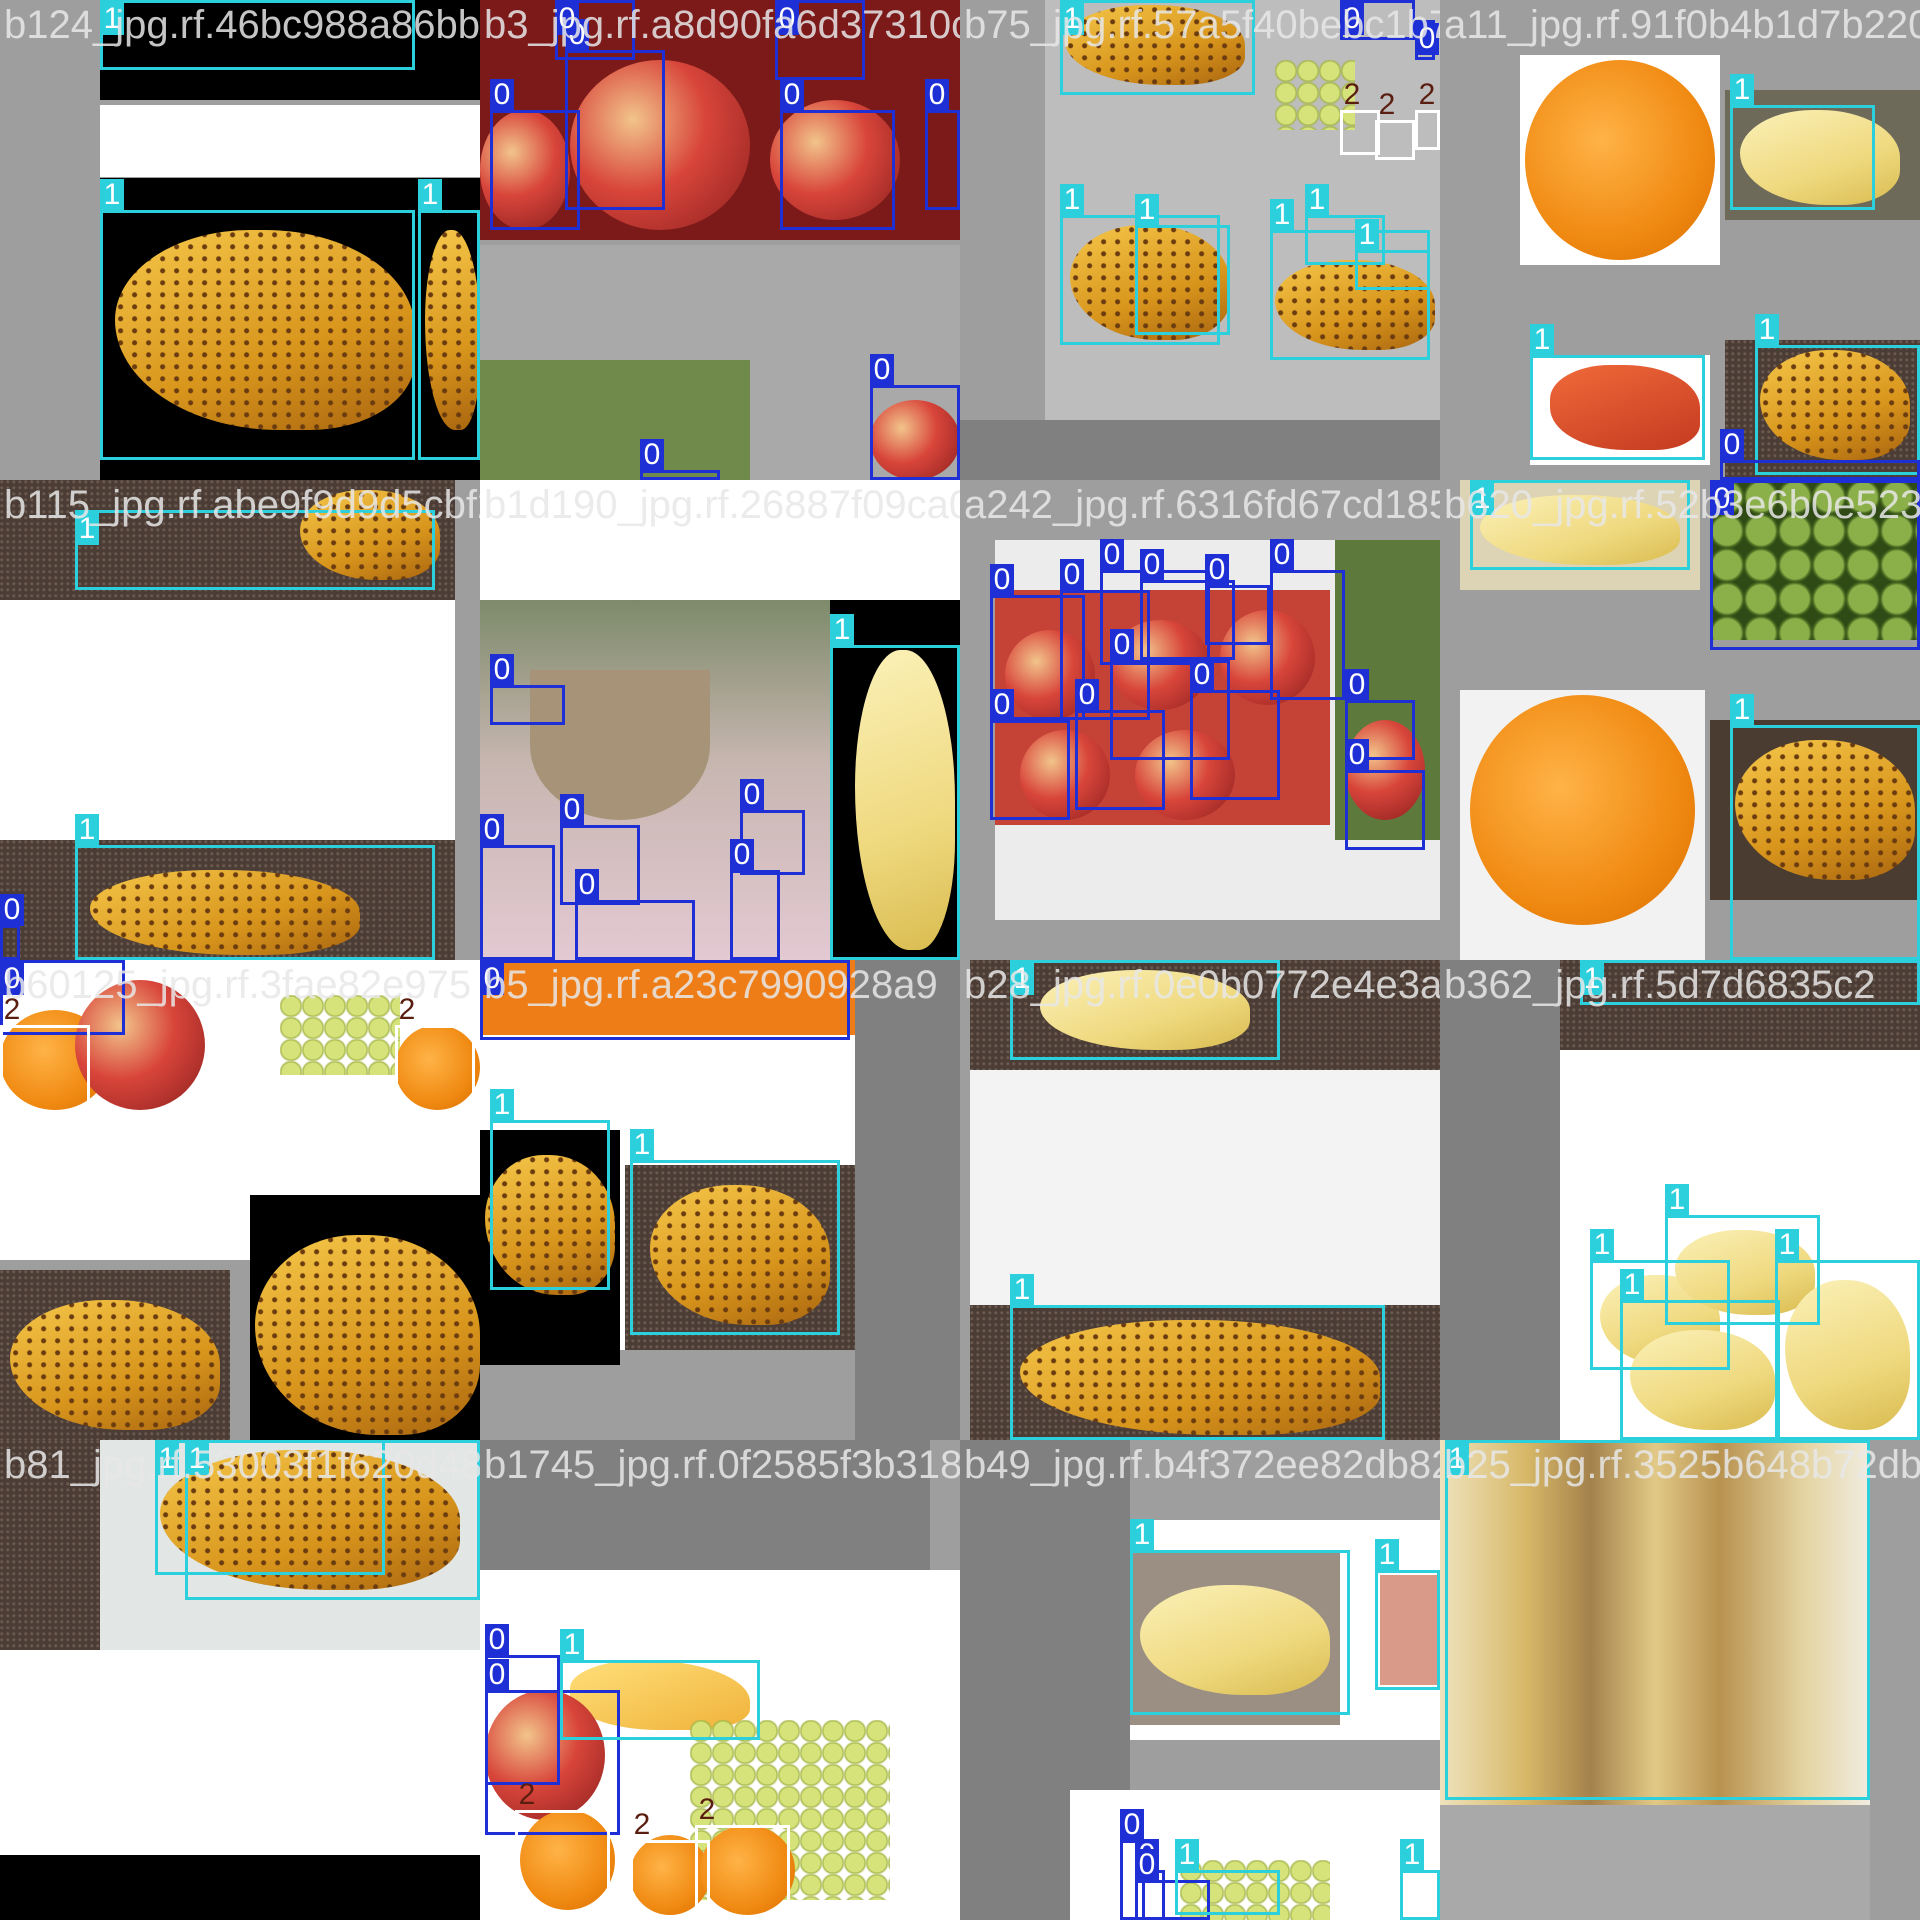  I want to click on tile-name: b115_jpg.rf.abe9f9d9d5cbf2, so click(242, 505).